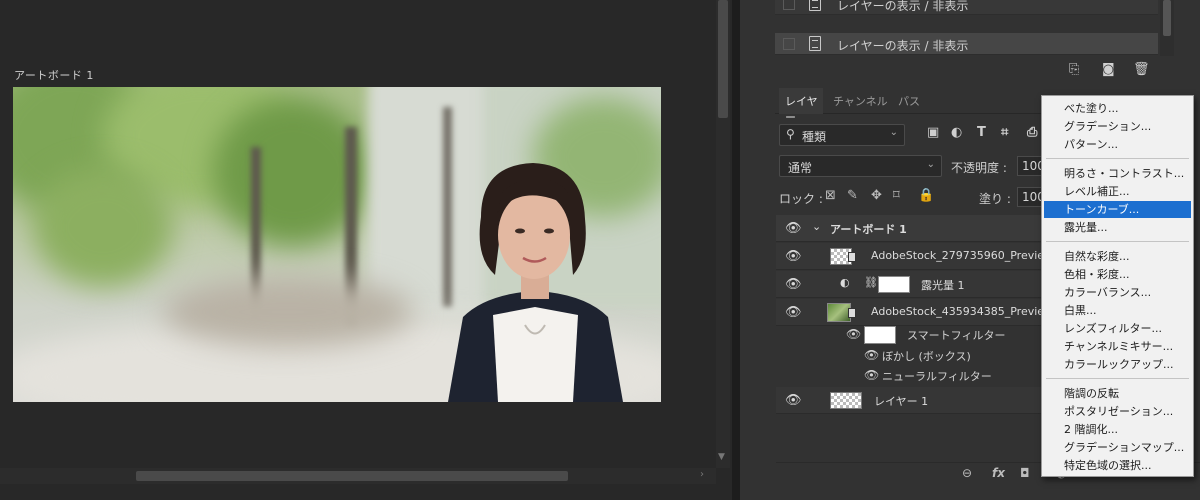 This screenshot has height=500, width=1200. What do you see at coordinates (880, 335) in the screenshot?
I see `smart-filter-mask-thumbnail` at bounding box center [880, 335].